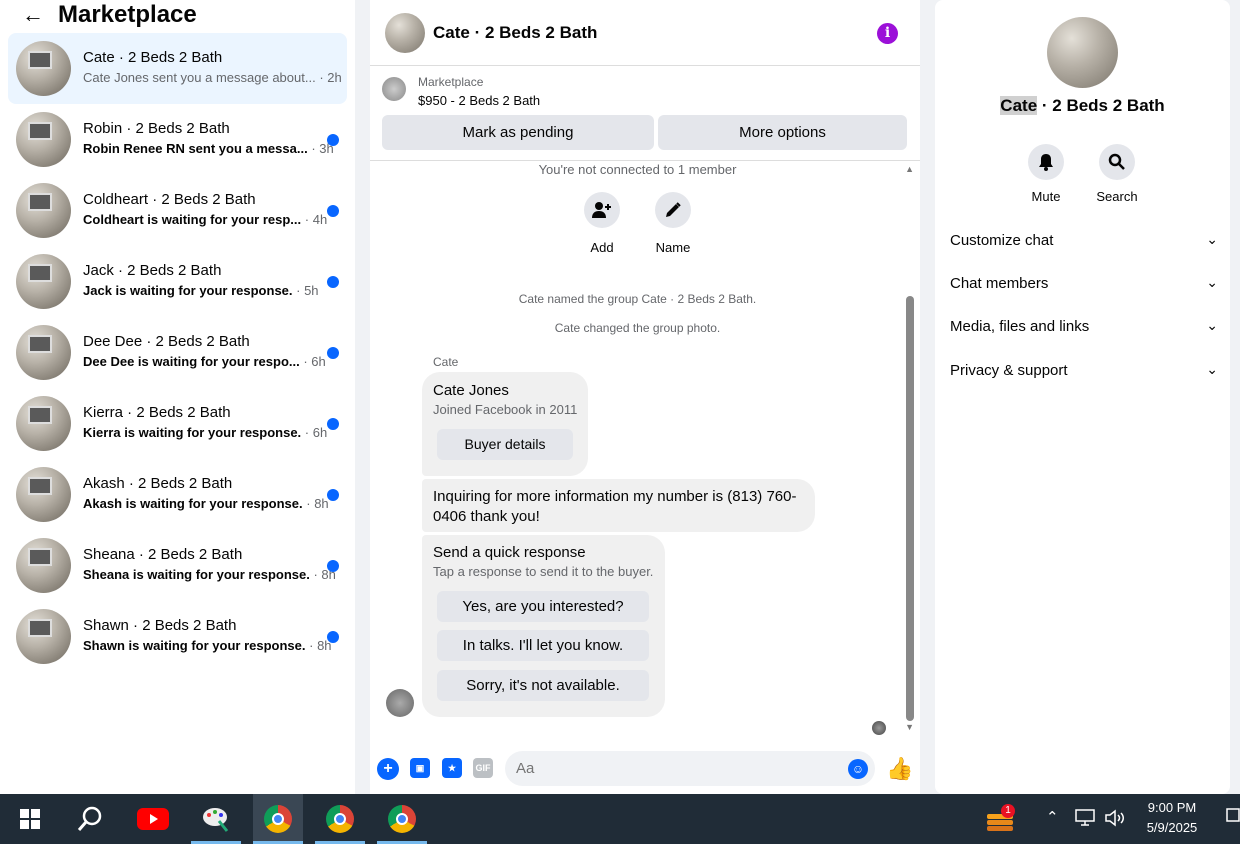 This screenshot has height=844, width=1240. What do you see at coordinates (1084, 283) in the screenshot?
I see `chat-members-section: Chat members ⌄` at bounding box center [1084, 283].